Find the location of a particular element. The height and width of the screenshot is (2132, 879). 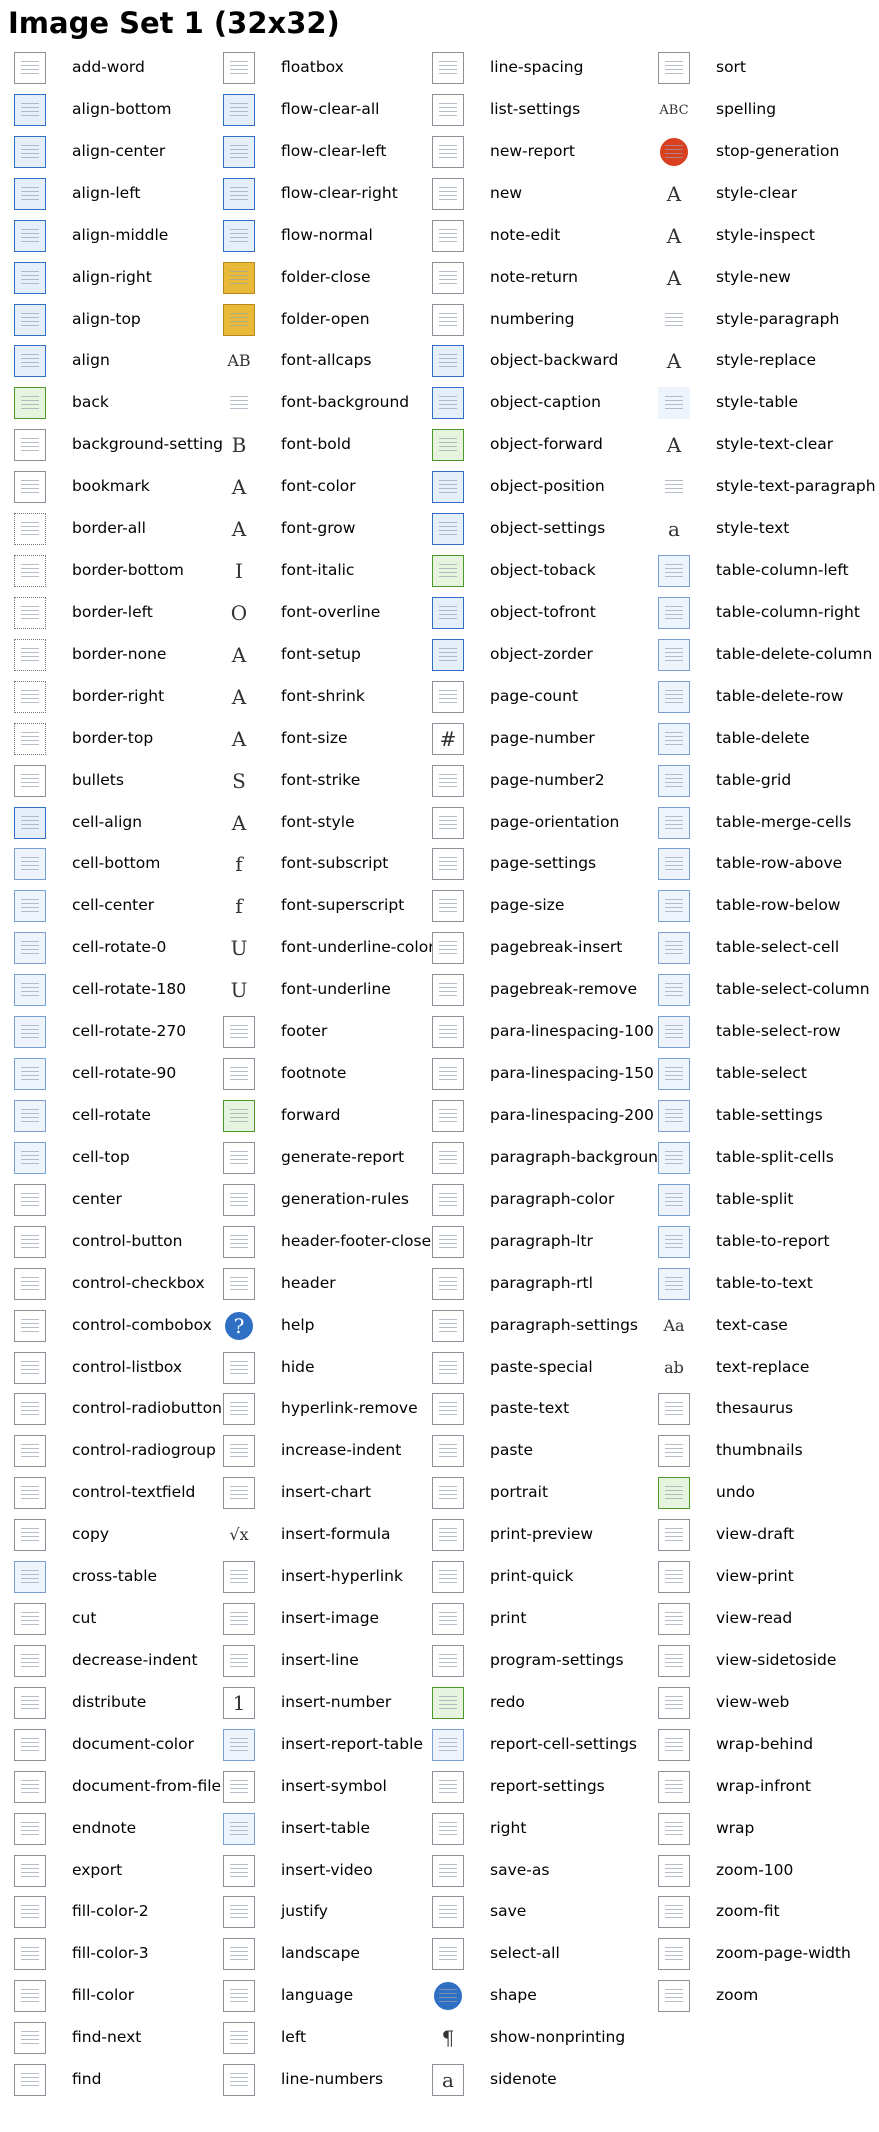

icon-label: insert-image is located at coordinates (330, 1618).